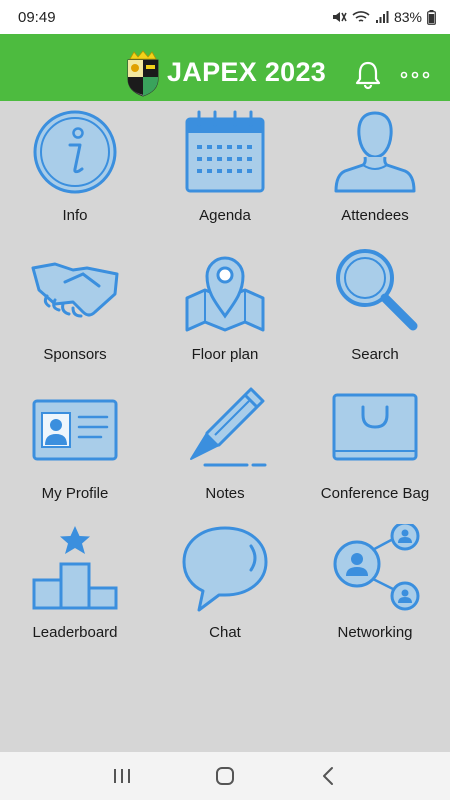 The height and width of the screenshot is (800, 450). What do you see at coordinates (247, 72) in the screenshot?
I see `app-title: JAPEX 2023` at bounding box center [247, 72].